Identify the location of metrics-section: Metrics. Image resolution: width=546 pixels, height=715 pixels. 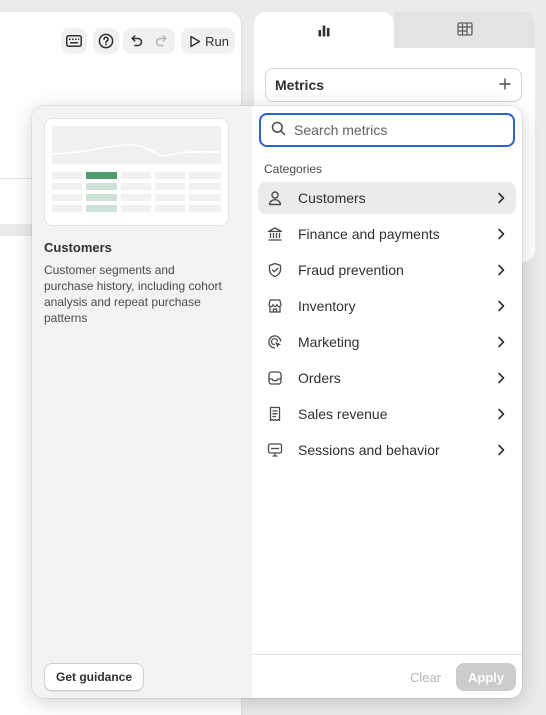
(393, 85).